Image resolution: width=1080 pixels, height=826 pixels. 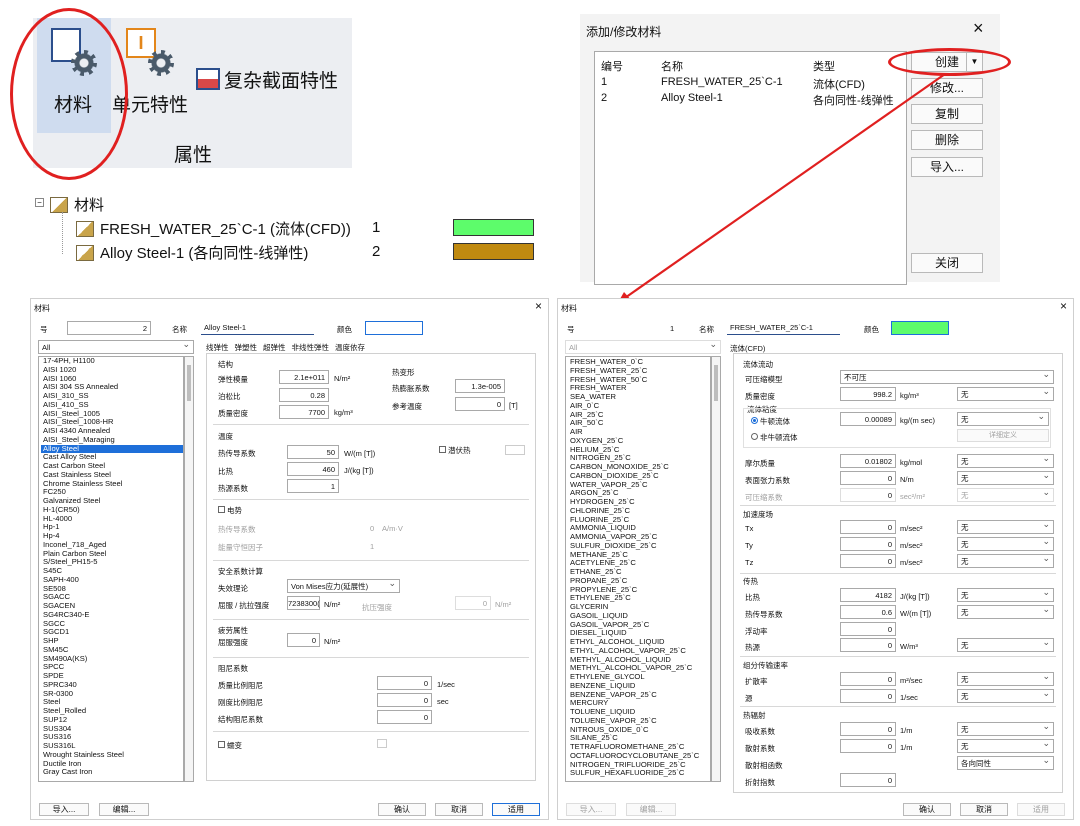 What do you see at coordinates (404, 700) in the screenshot?
I see `stiffness-damping-field: 0` at bounding box center [404, 700].